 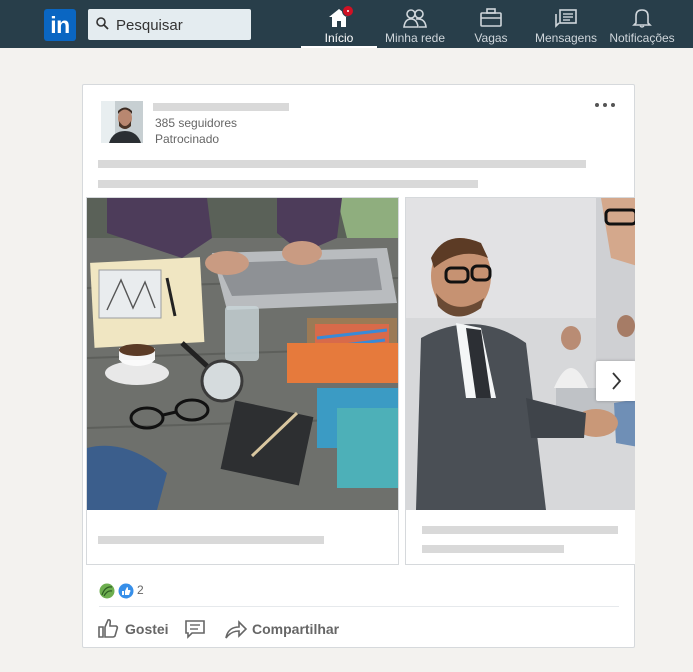 I want to click on share-label: Compartilhar, so click(x=296, y=629).